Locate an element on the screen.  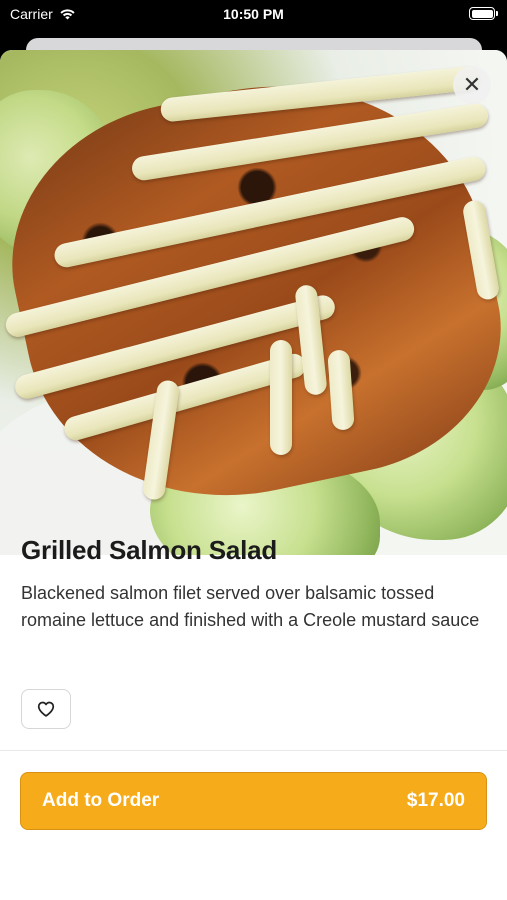
status-bar: Carrier 10:50 PM is located at coordinates (253, 16).